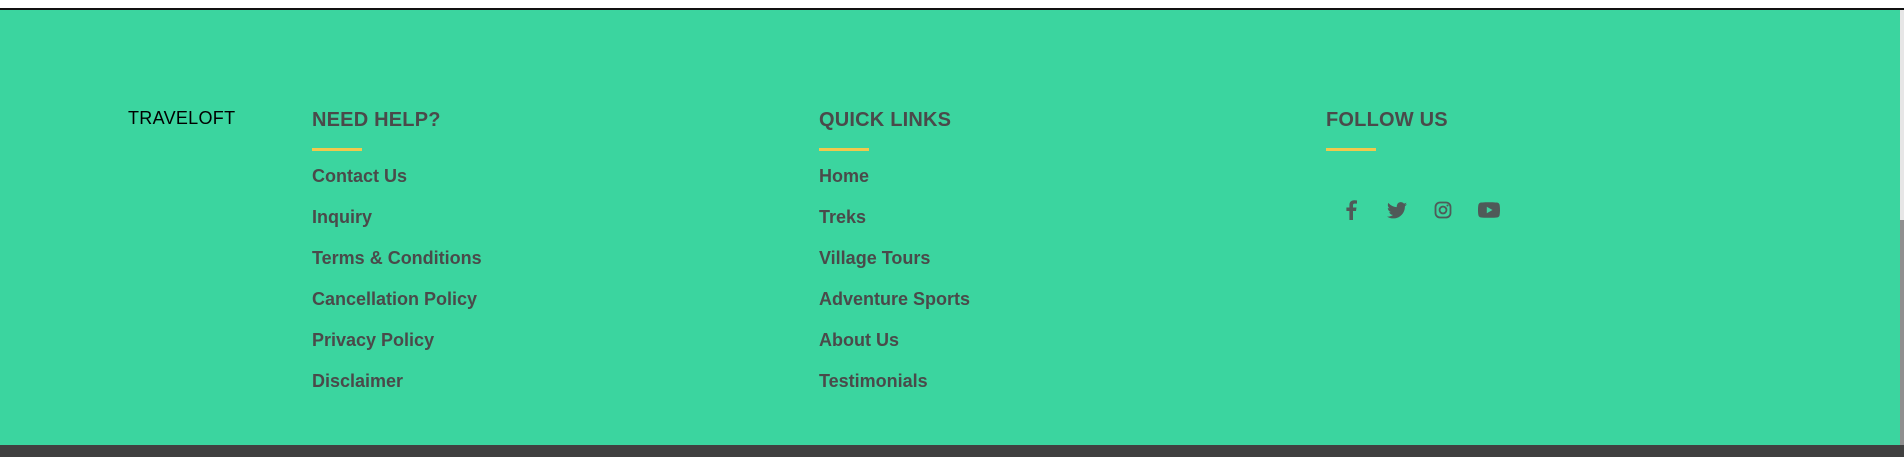 This screenshot has height=457, width=1904. Describe the element at coordinates (894, 224) in the screenshot. I see `list-item: Treks` at that location.